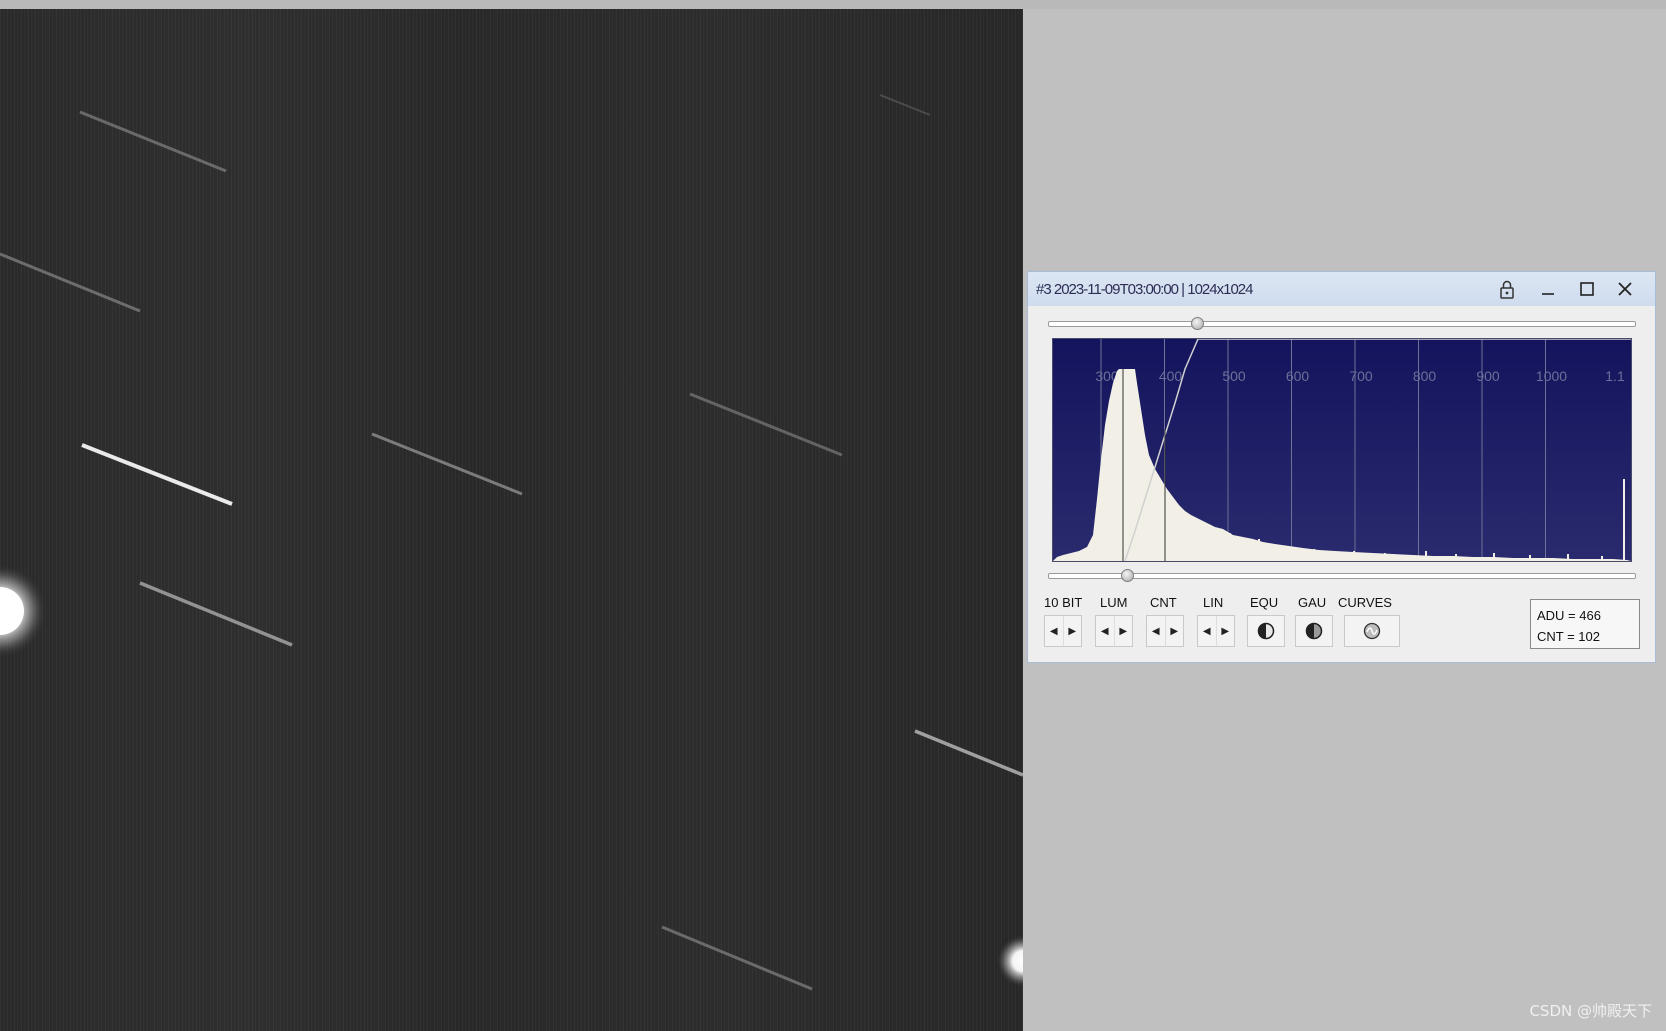 This screenshot has width=1666, height=1031. Describe the element at coordinates (1225, 631) in the screenshot. I see `lin-increase-icon: ▶` at that location.